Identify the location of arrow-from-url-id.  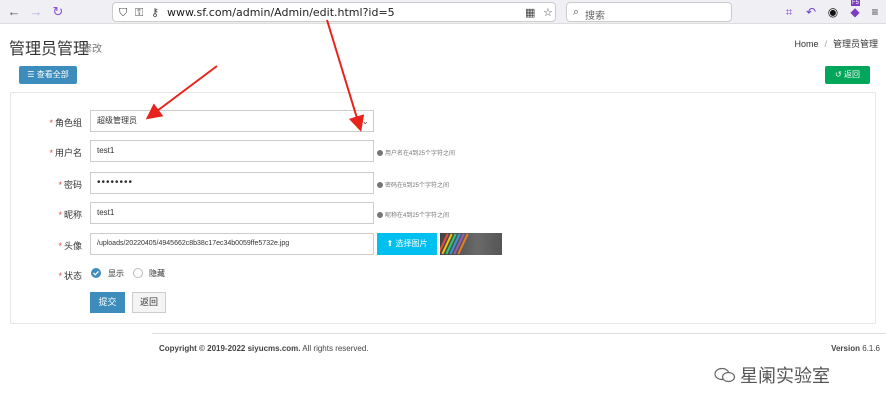
(345, 75).